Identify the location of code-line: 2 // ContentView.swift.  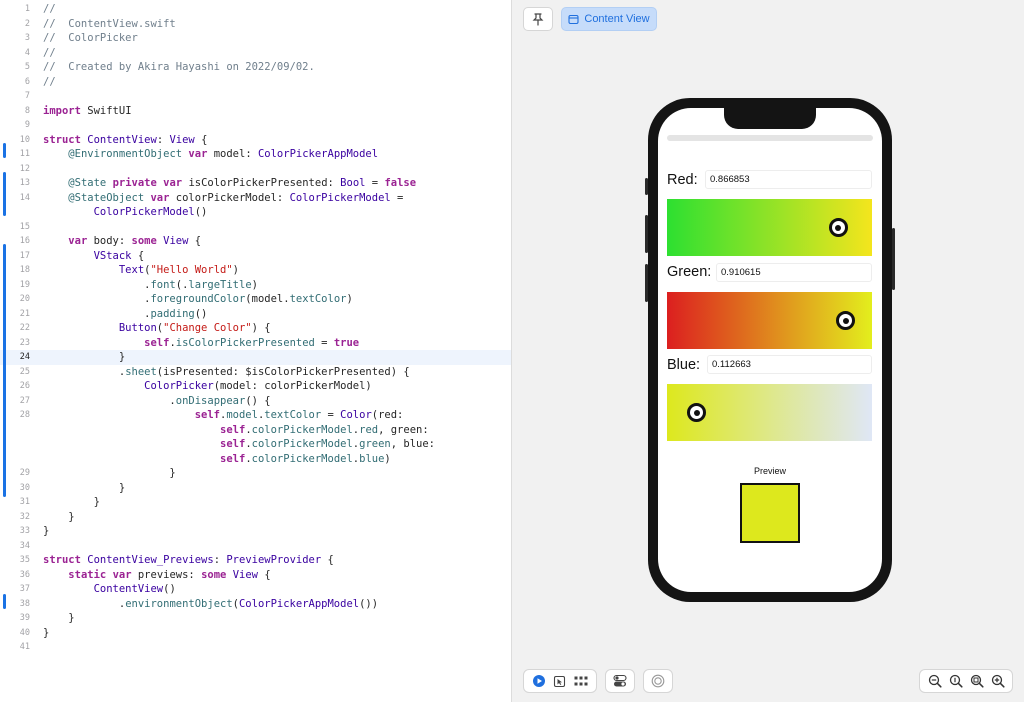
(255, 24).